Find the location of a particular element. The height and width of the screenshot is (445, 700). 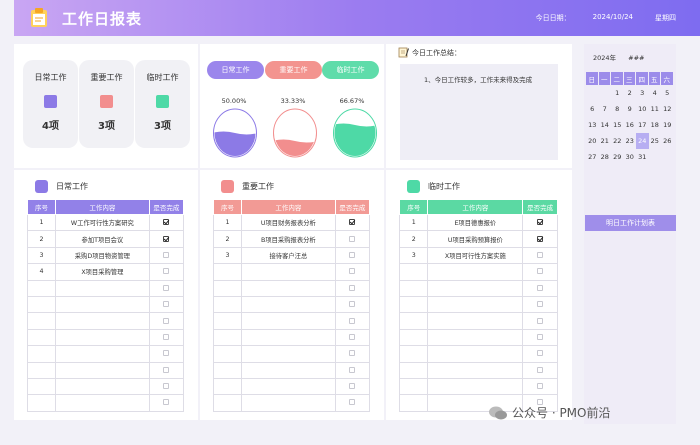

work-content: B项目采购报表分析 is located at coordinates (288, 239).